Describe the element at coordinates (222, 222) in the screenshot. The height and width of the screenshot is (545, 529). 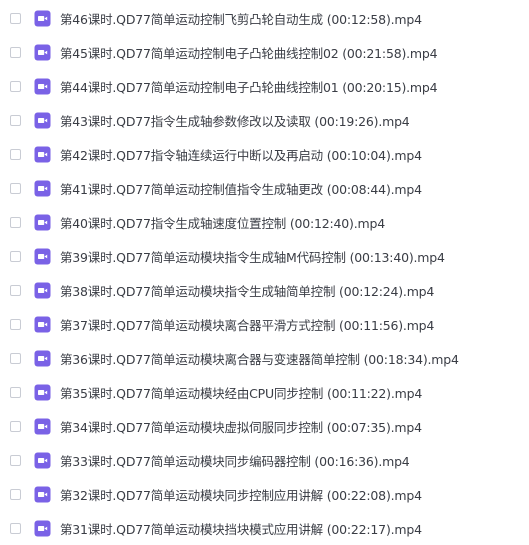
I see `file-name: 第40课时.QD77指令生成轴速度位置控制 (00:12:40).mp4` at that location.